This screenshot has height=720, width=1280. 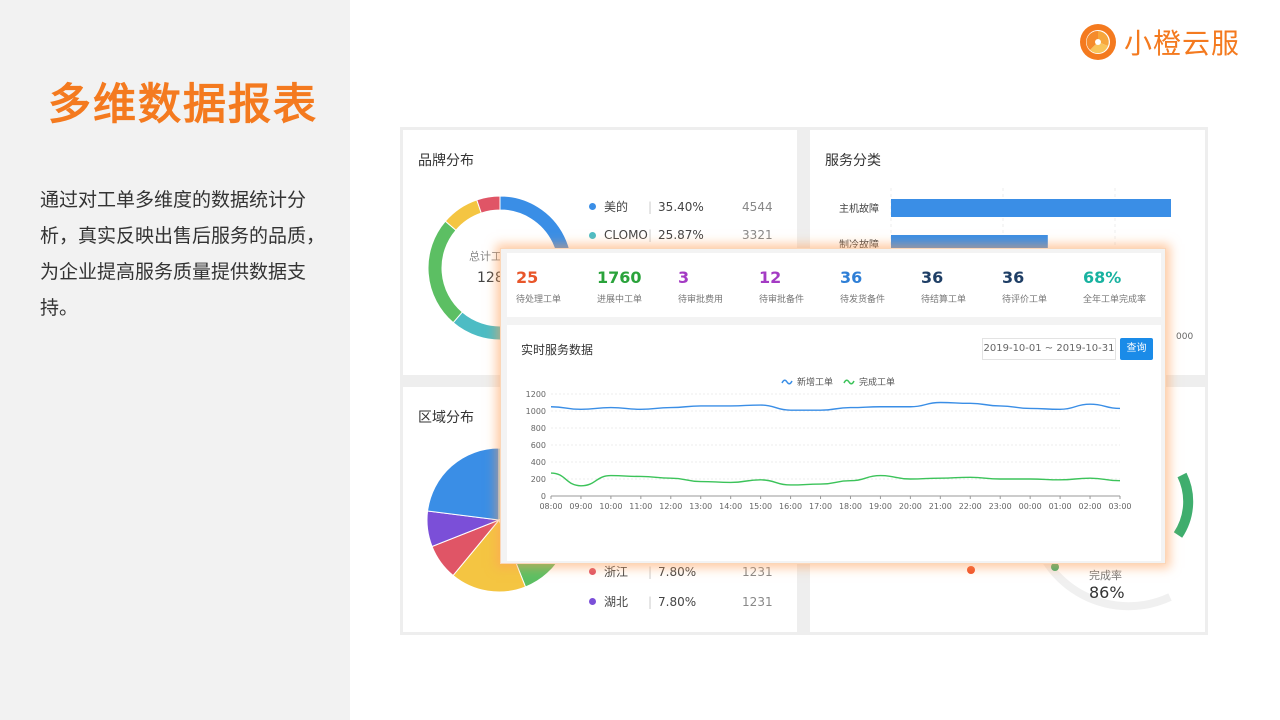 I want to click on brand-legend-item: CLOMO | 25.87% 3321, so click(x=681, y=235).